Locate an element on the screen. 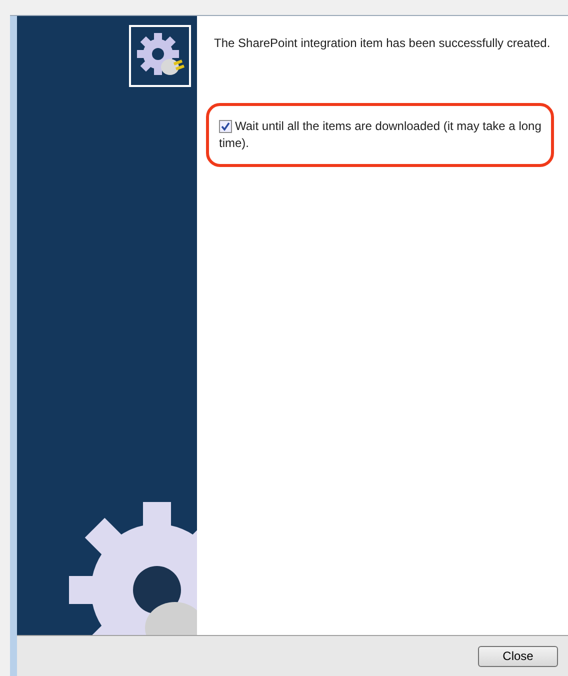 The height and width of the screenshot is (676, 568). checkbox-label: Wait until all the items are downloaded (it may take a long time). is located at coordinates (381, 135).